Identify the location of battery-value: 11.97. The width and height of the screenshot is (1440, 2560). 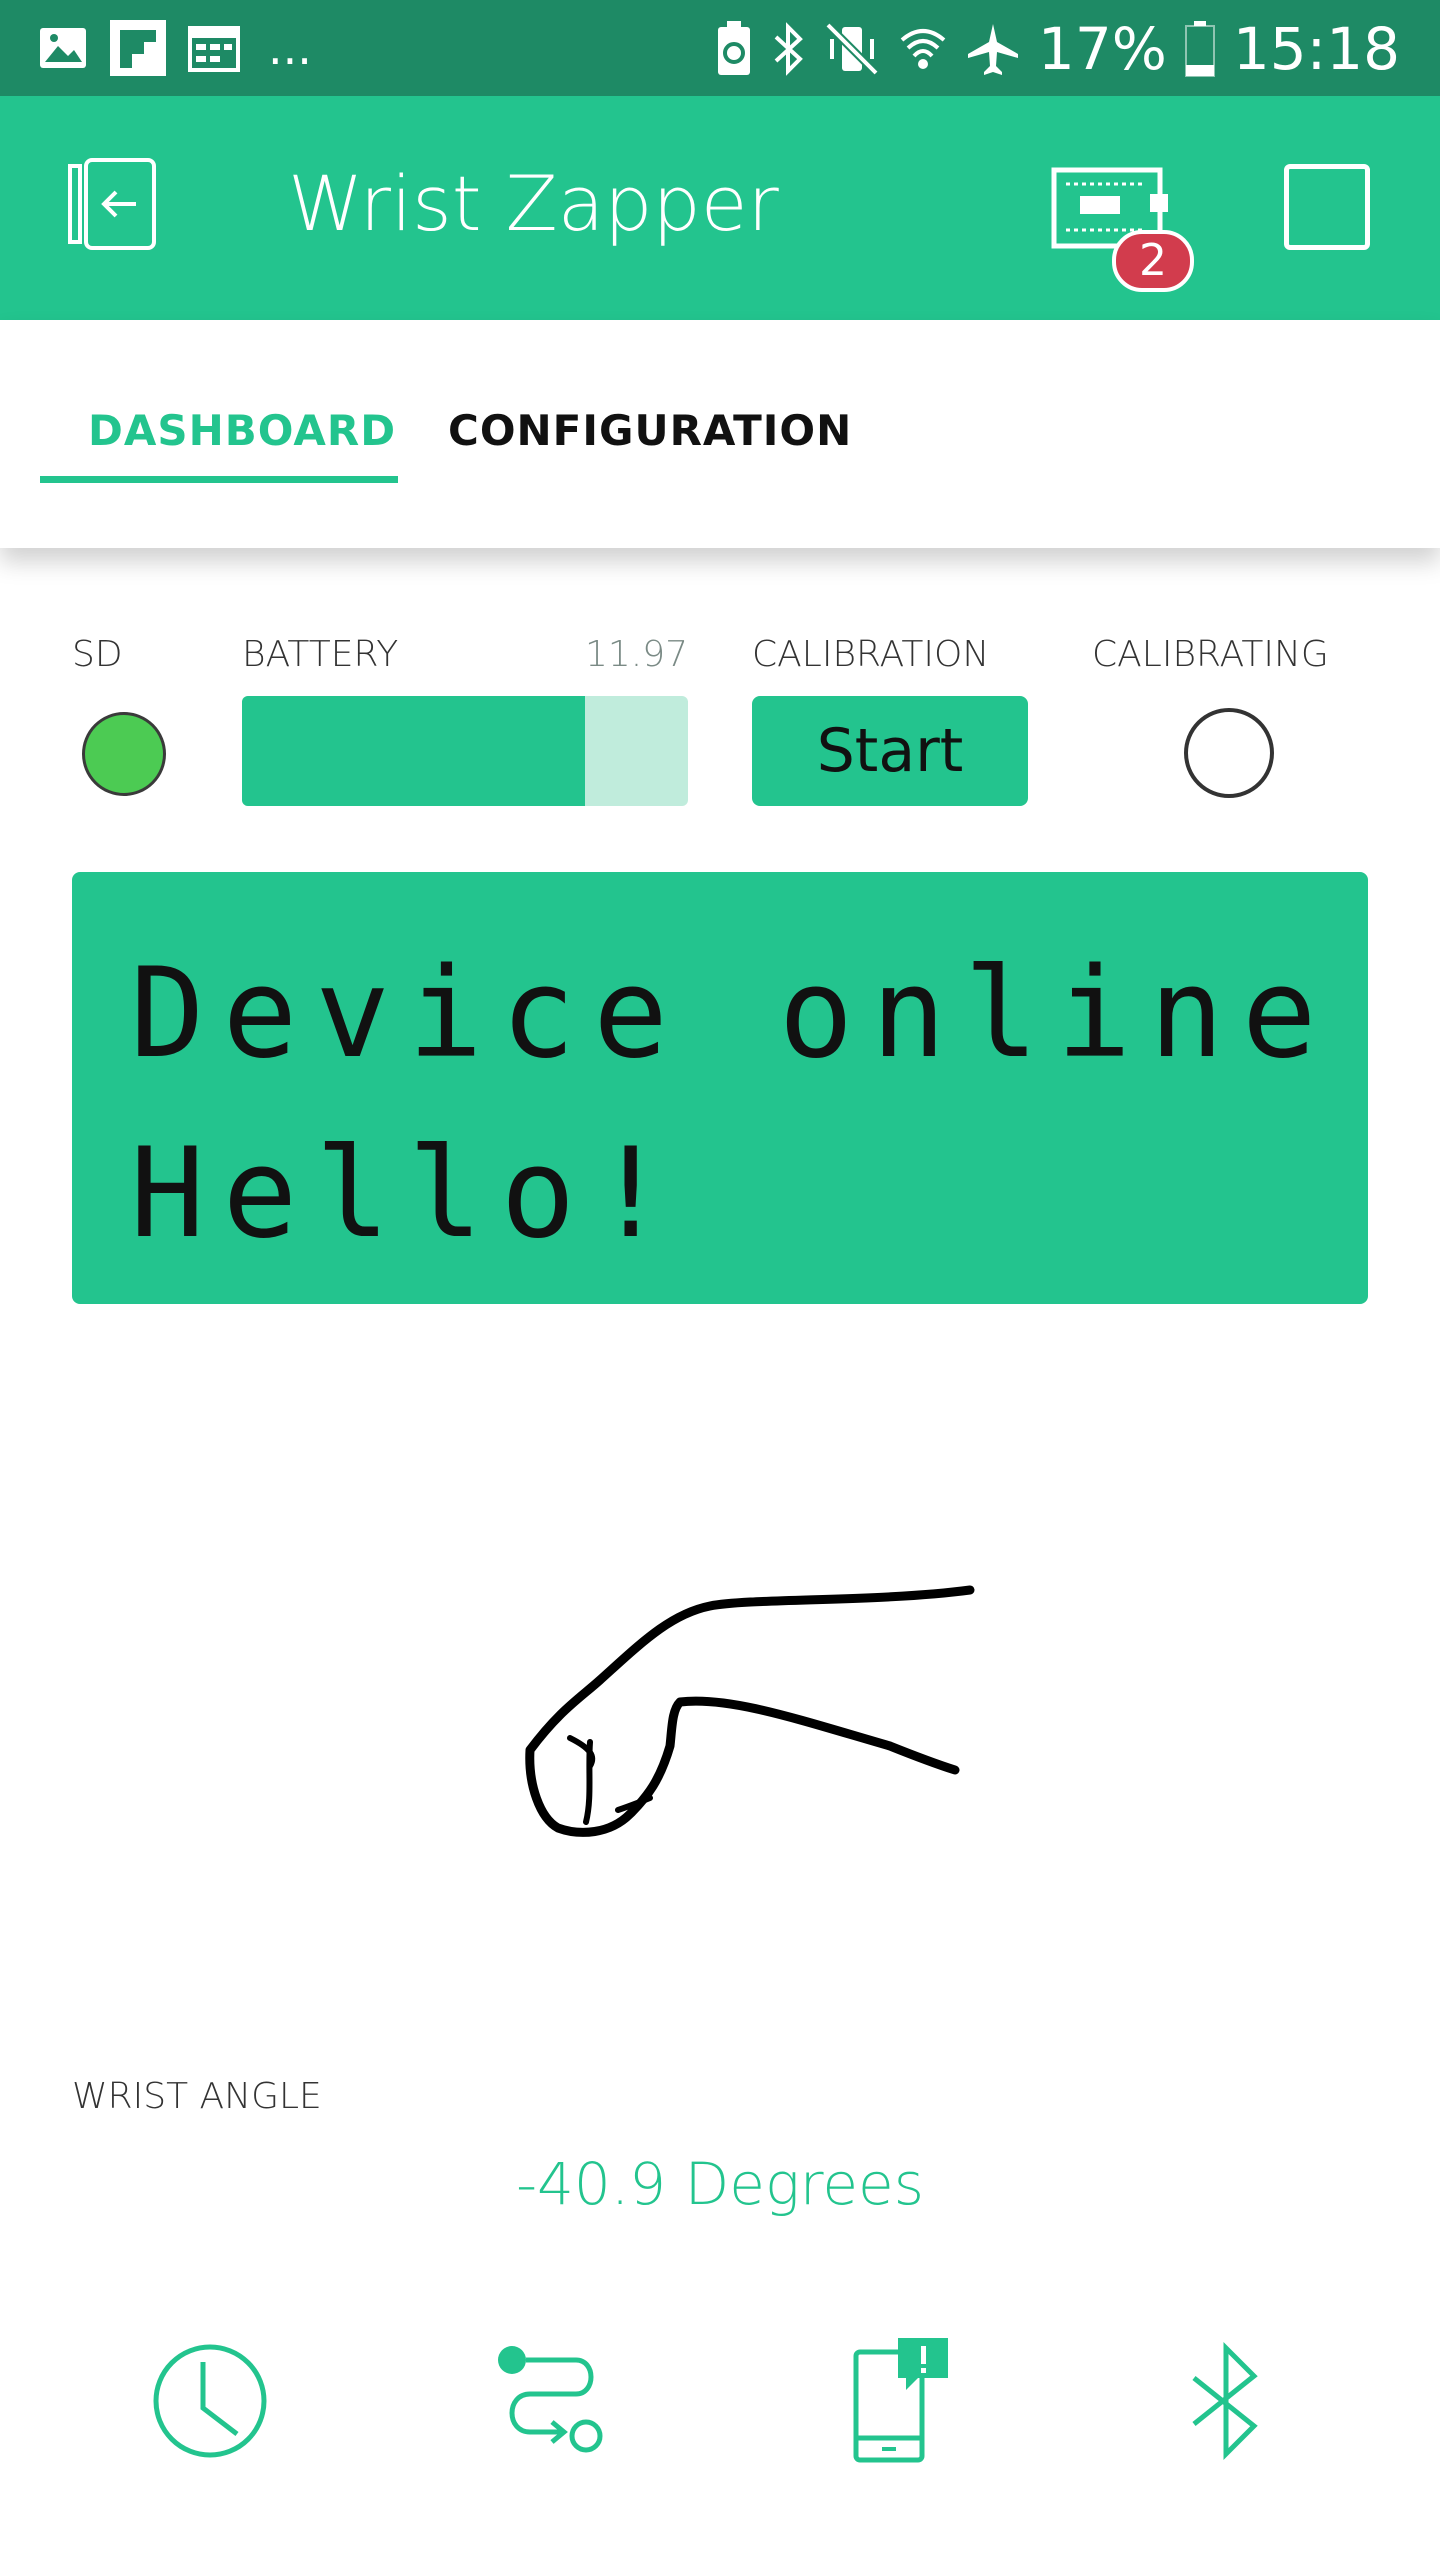
(636, 654).